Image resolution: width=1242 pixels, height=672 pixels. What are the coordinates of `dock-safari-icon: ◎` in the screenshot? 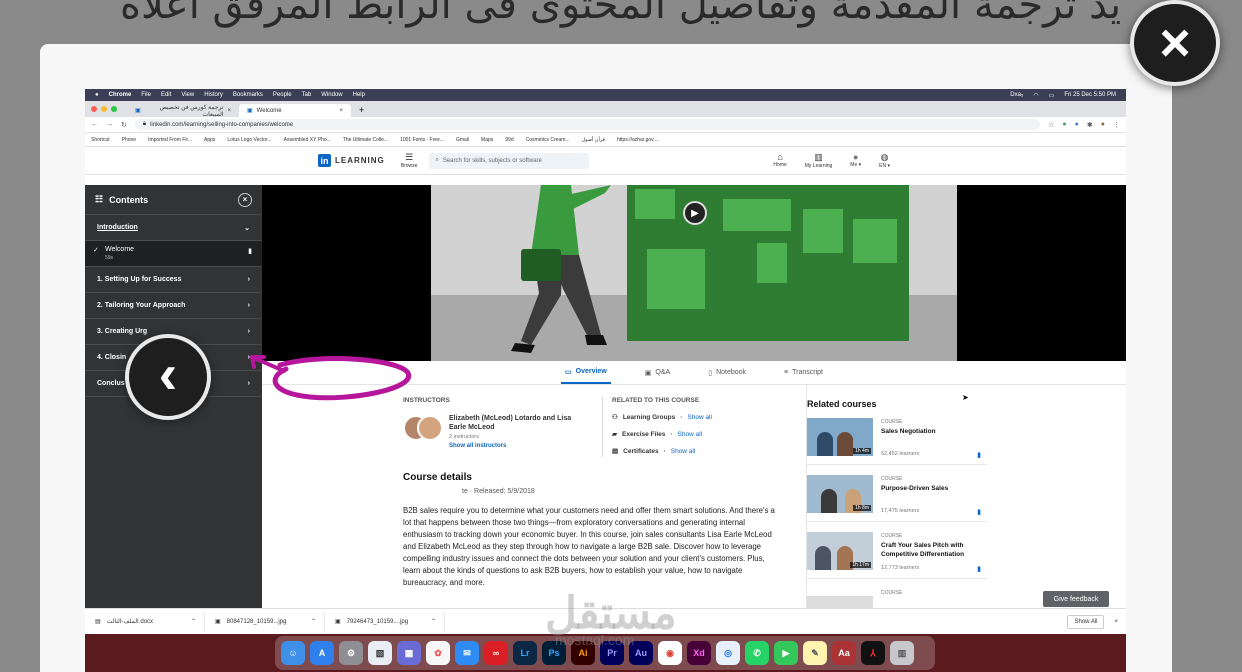 It's located at (728, 653).